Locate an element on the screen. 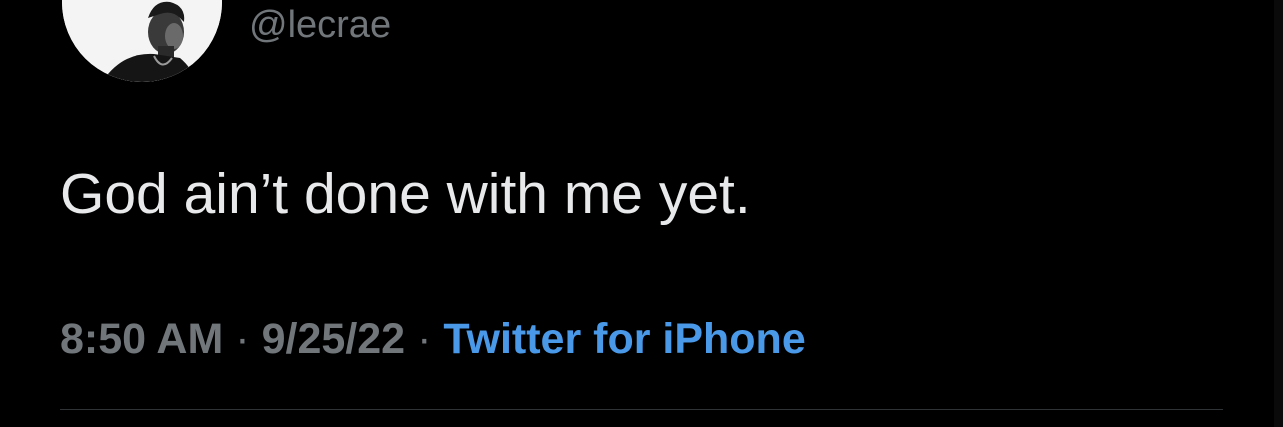  tweet-time: 8:50 AM is located at coordinates (141, 339).